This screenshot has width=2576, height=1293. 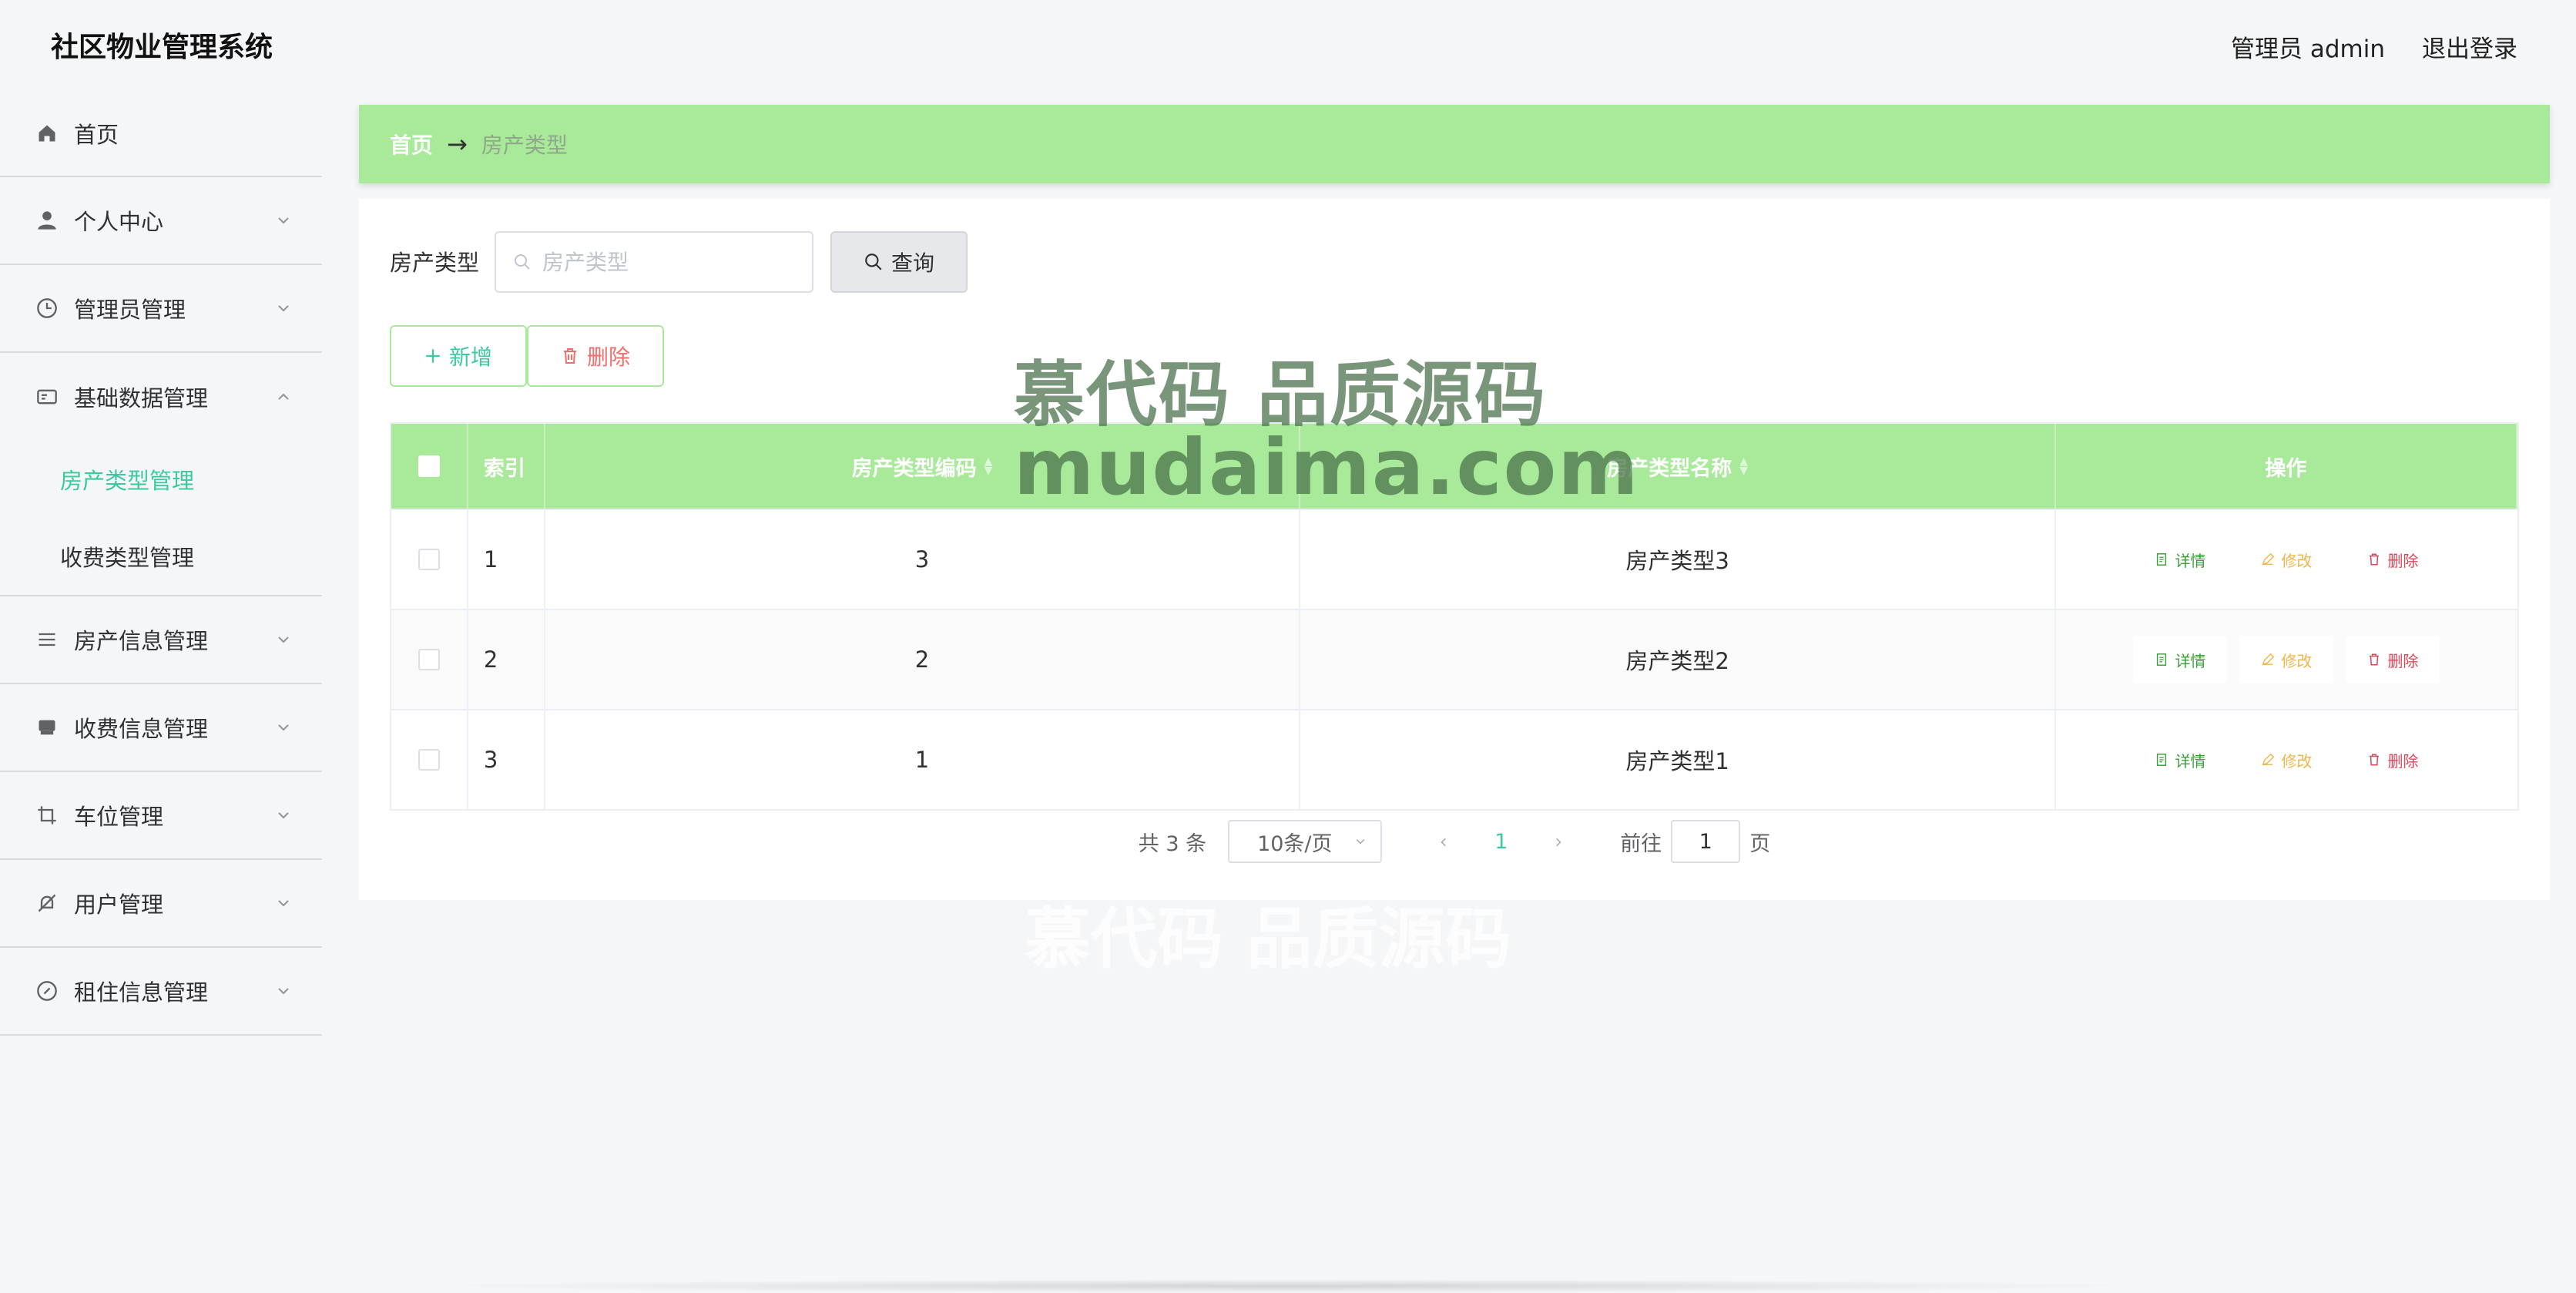 What do you see at coordinates (1172, 844) in the screenshot?
I see `pagination-total: 共 3 条` at bounding box center [1172, 844].